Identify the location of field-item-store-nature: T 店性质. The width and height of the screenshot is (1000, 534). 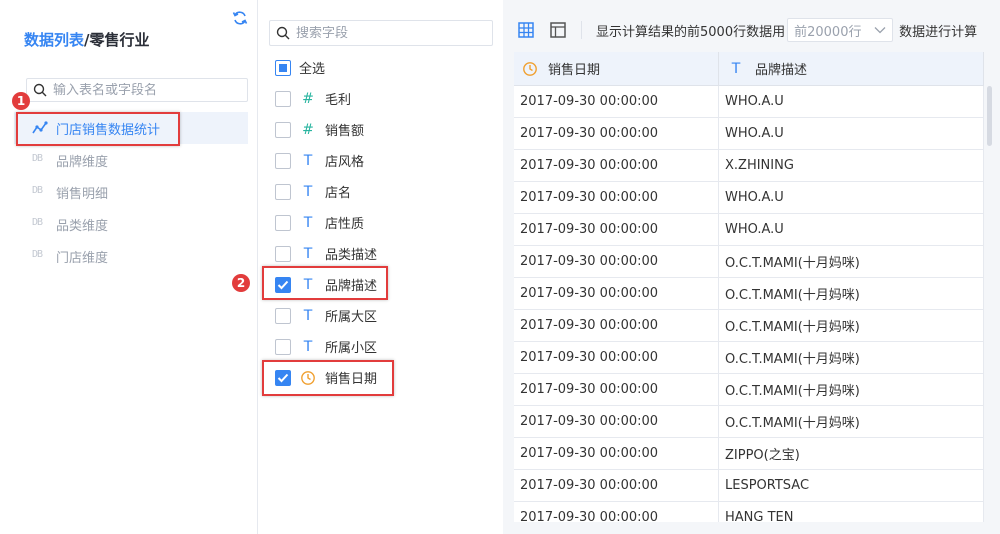
(326, 222).